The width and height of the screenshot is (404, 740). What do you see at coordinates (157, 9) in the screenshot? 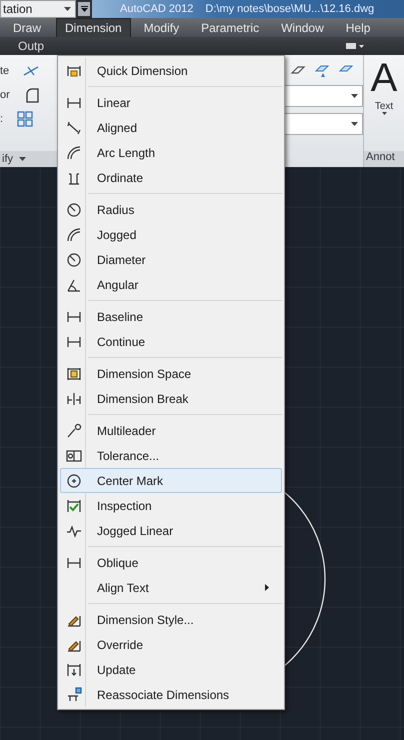
I see `app-title: AutoCAD 2012` at bounding box center [157, 9].